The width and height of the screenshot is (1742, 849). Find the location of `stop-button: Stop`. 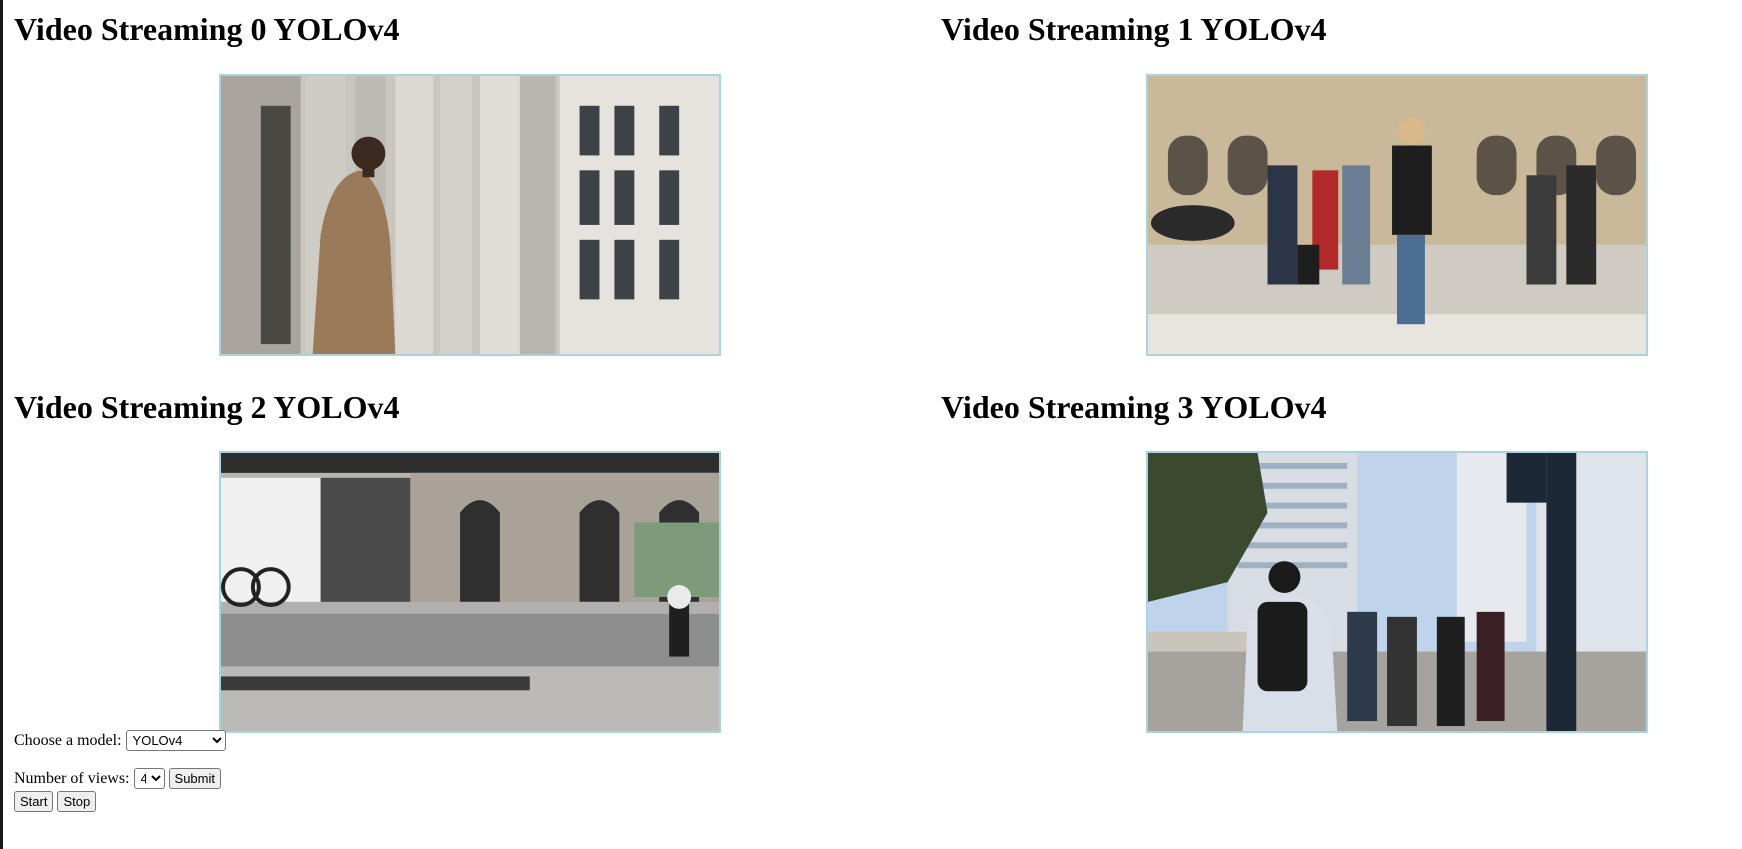

stop-button: Stop is located at coordinates (77, 801).